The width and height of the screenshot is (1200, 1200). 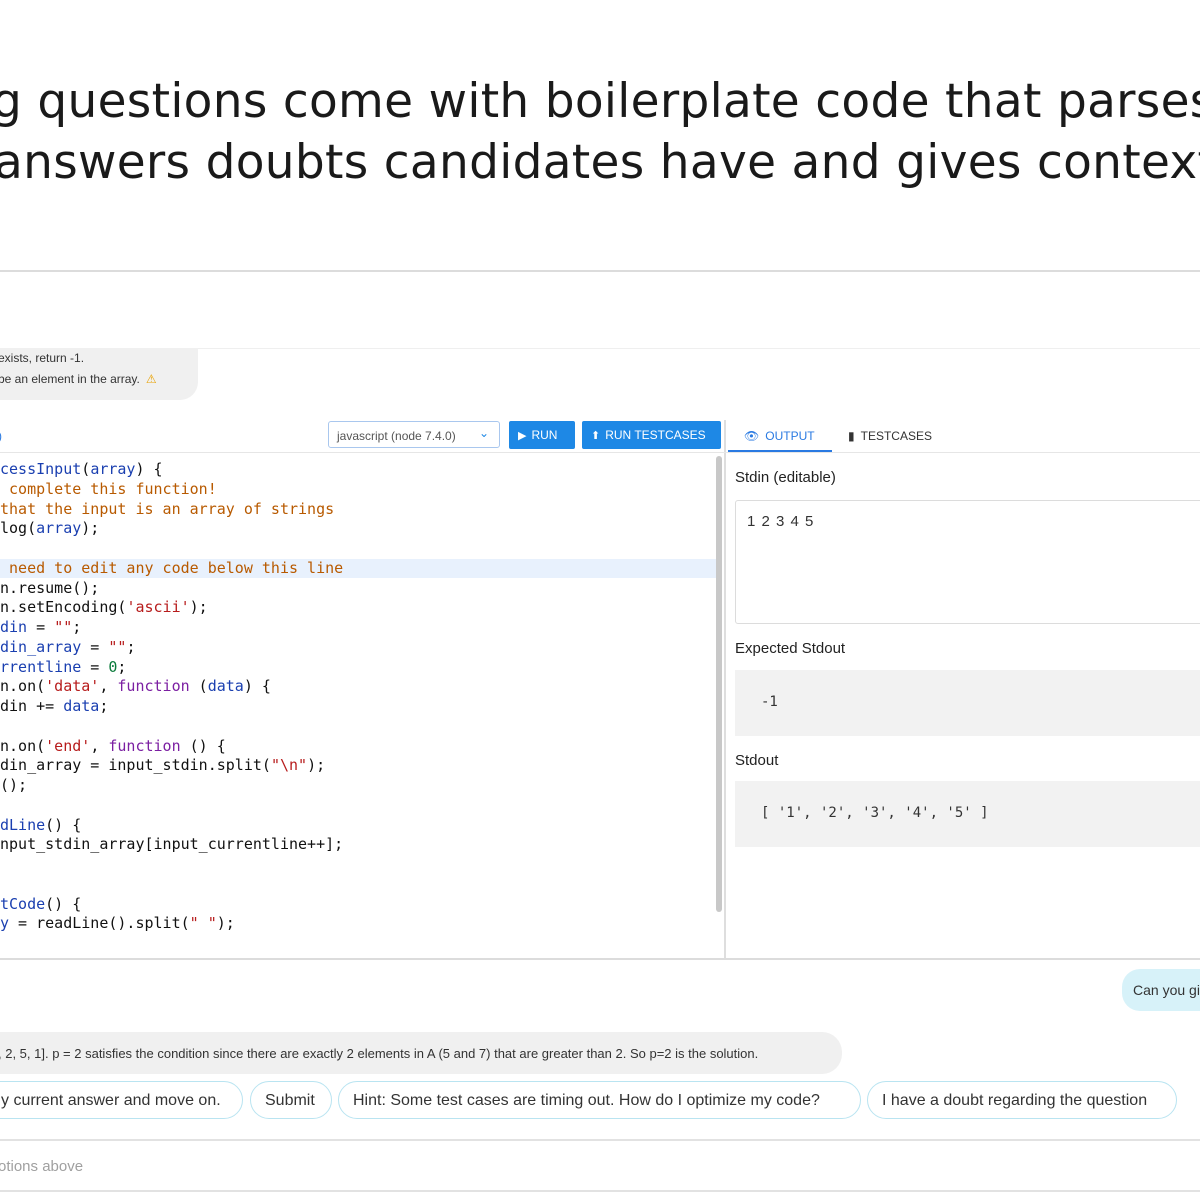 What do you see at coordinates (81, 469) in the screenshot?
I see `code-line: cessInput(array) {` at bounding box center [81, 469].